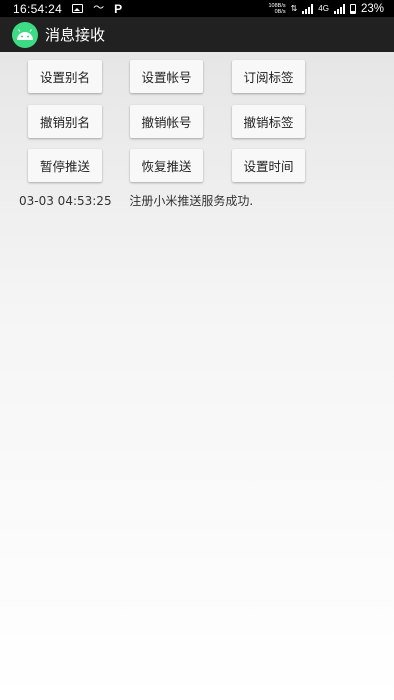  Describe the element at coordinates (65, 201) in the screenshot. I see `log-time: 03-03 04:53:25` at that location.